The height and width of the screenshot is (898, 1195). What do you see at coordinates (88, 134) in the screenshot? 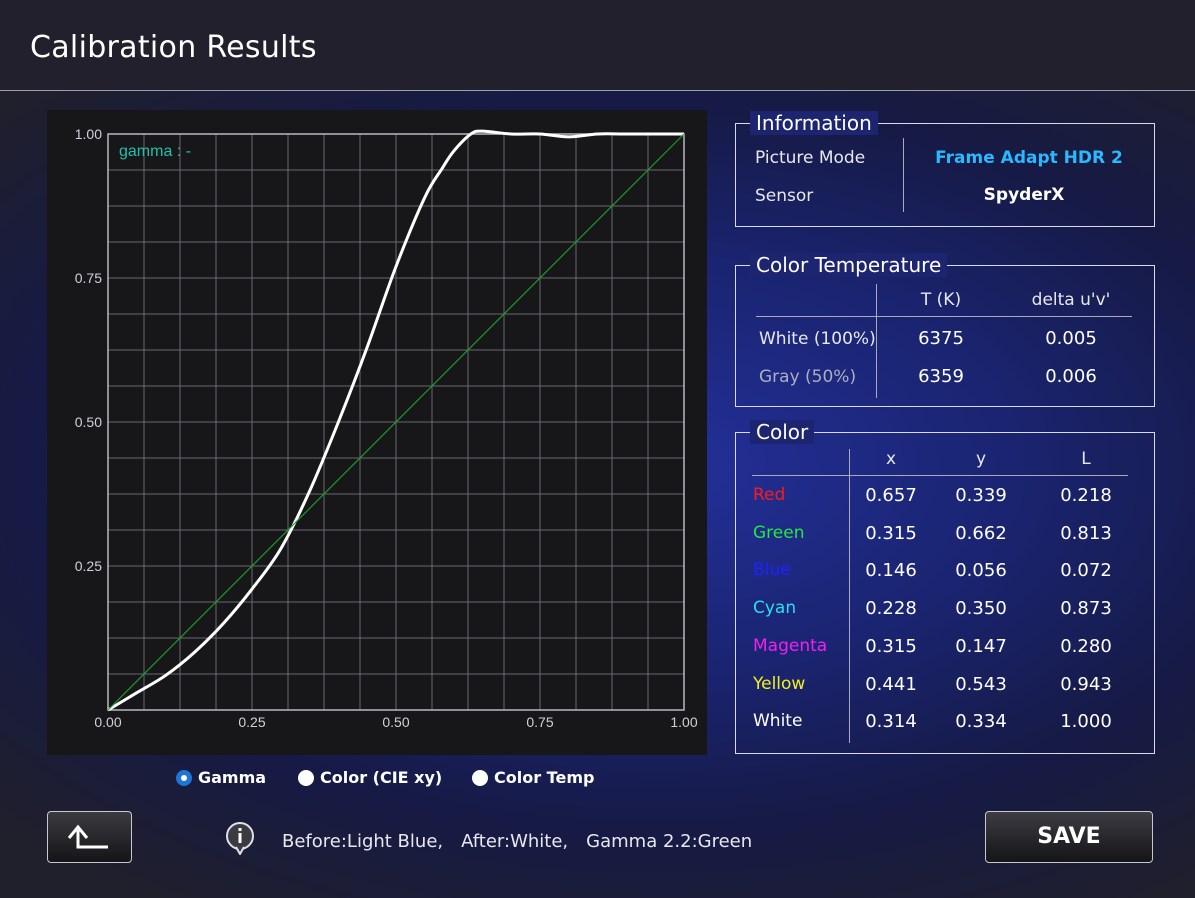
I see `y-tick-label: 1.00` at bounding box center [88, 134].